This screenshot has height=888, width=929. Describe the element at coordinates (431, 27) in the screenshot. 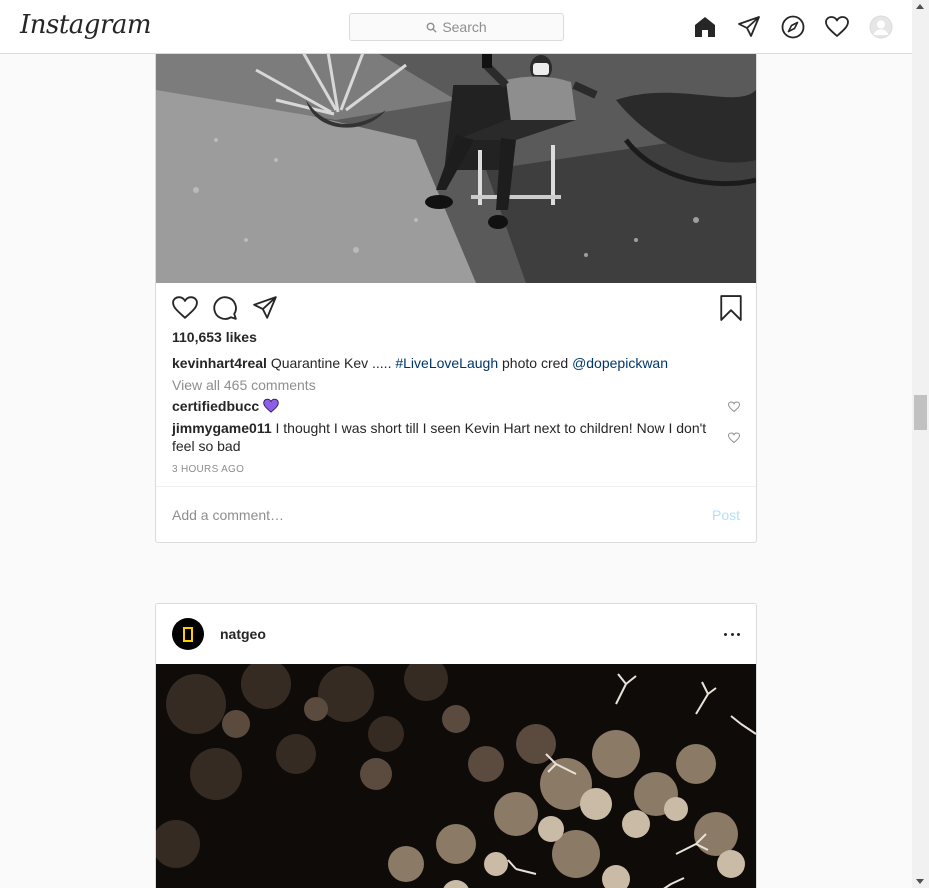

I see `search-icon` at that location.